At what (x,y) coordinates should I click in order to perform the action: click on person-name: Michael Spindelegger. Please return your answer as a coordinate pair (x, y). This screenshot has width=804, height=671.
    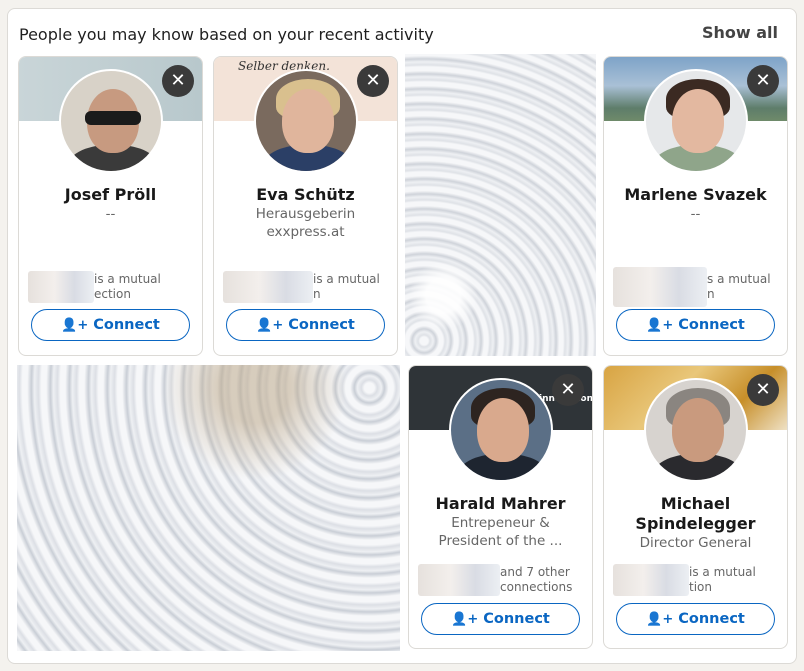
    Looking at the image, I should click on (695, 514).